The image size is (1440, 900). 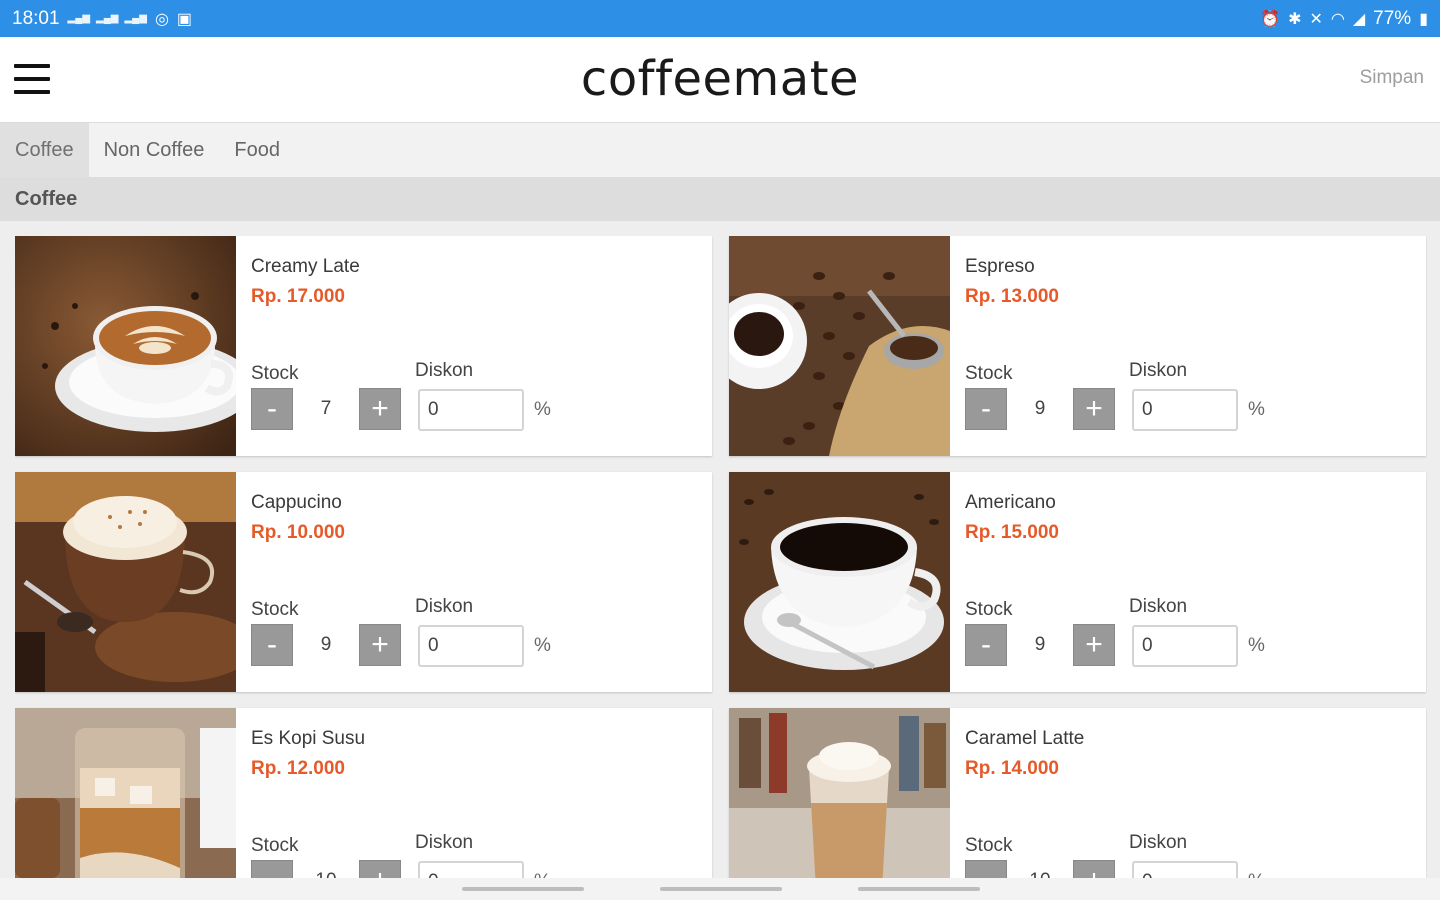 I want to click on product-name: Cappucino, so click(x=296, y=502).